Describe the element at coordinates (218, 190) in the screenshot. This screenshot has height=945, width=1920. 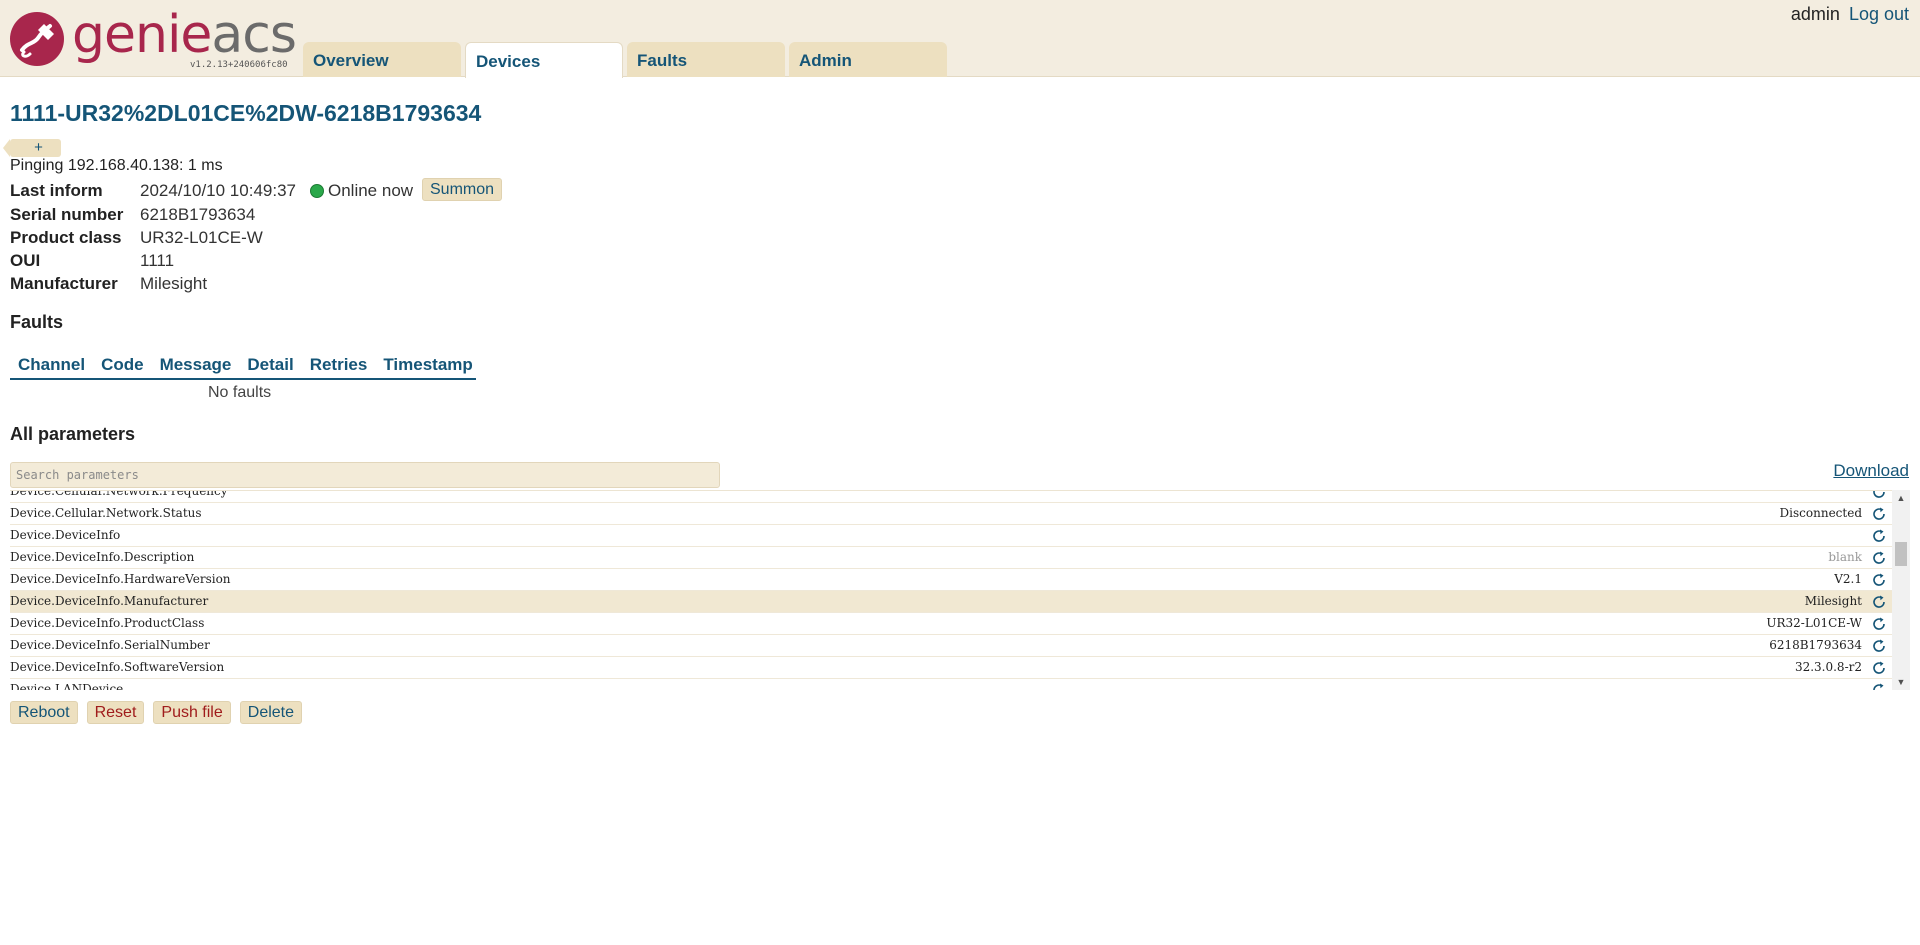
I see `last-inform-value: 2024/10/10 10:49:37` at that location.